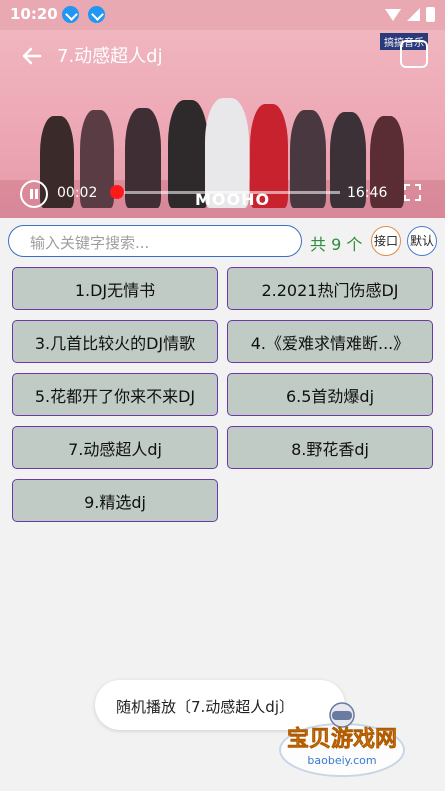 The image size is (445, 791). What do you see at coordinates (341, 760) in the screenshot?
I see `svg-text: baobeiy.com` at bounding box center [341, 760].